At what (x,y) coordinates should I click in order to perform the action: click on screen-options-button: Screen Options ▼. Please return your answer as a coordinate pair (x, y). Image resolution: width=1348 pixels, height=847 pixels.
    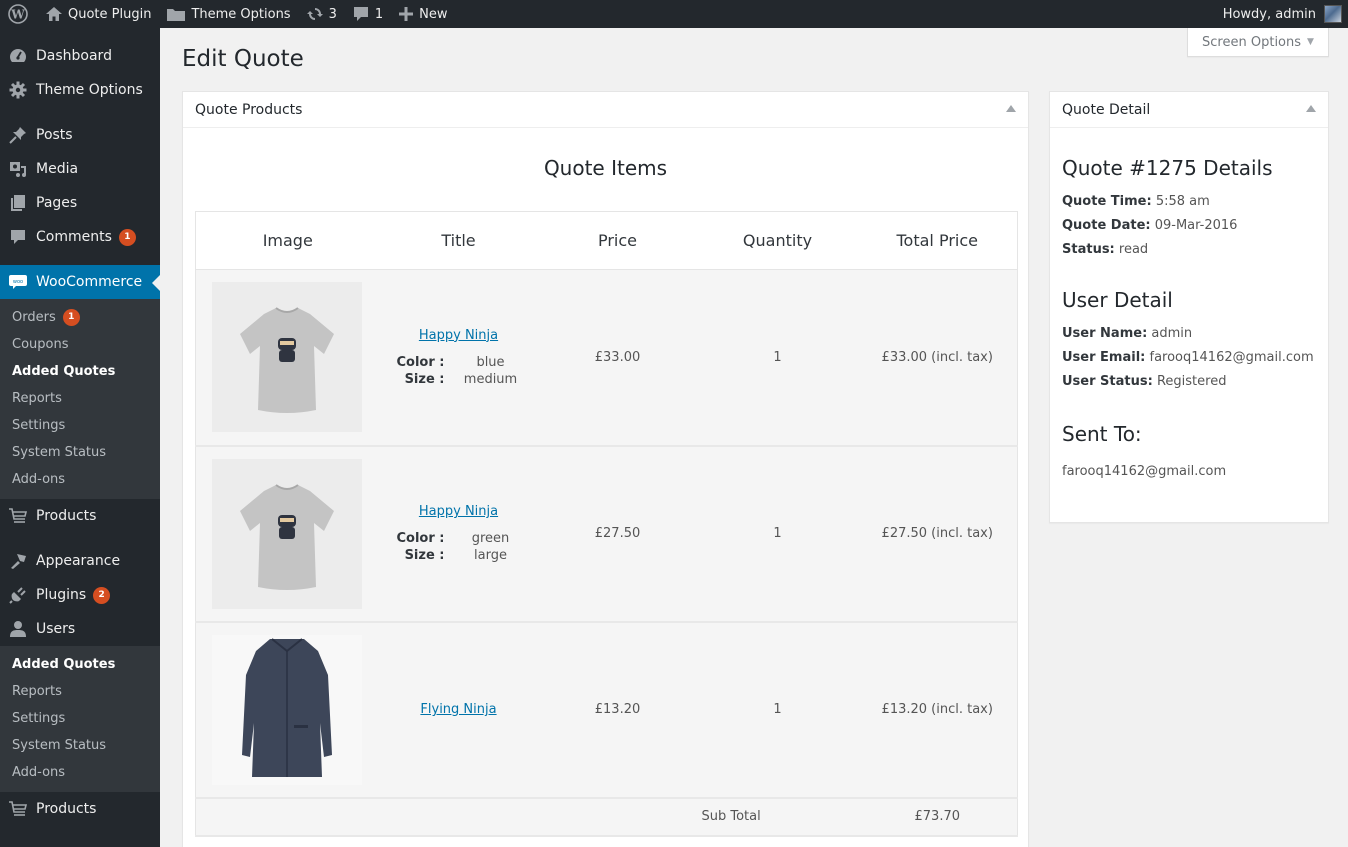
    Looking at the image, I should click on (1258, 42).